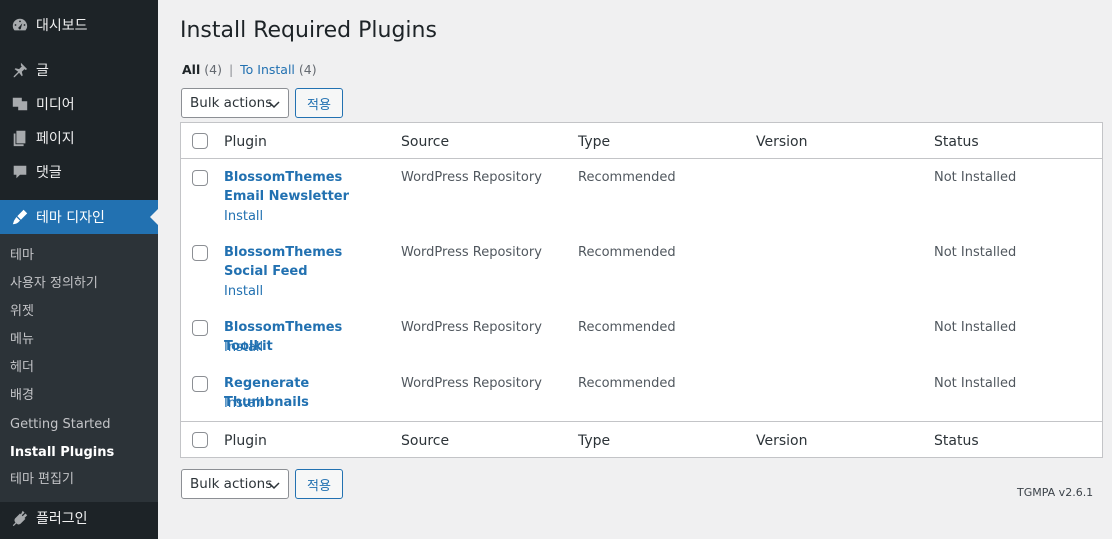 The height and width of the screenshot is (539, 1112). What do you see at coordinates (18, 172) in the screenshot?
I see `comment-icon` at bounding box center [18, 172].